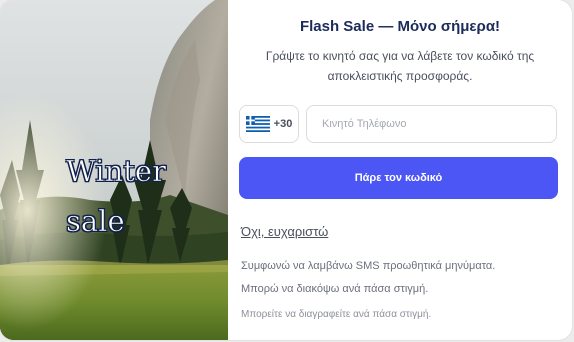 Image resolution: width=574 pixels, height=342 pixels. I want to click on get-code-button: Πάρε τον κωδικό, so click(398, 178).